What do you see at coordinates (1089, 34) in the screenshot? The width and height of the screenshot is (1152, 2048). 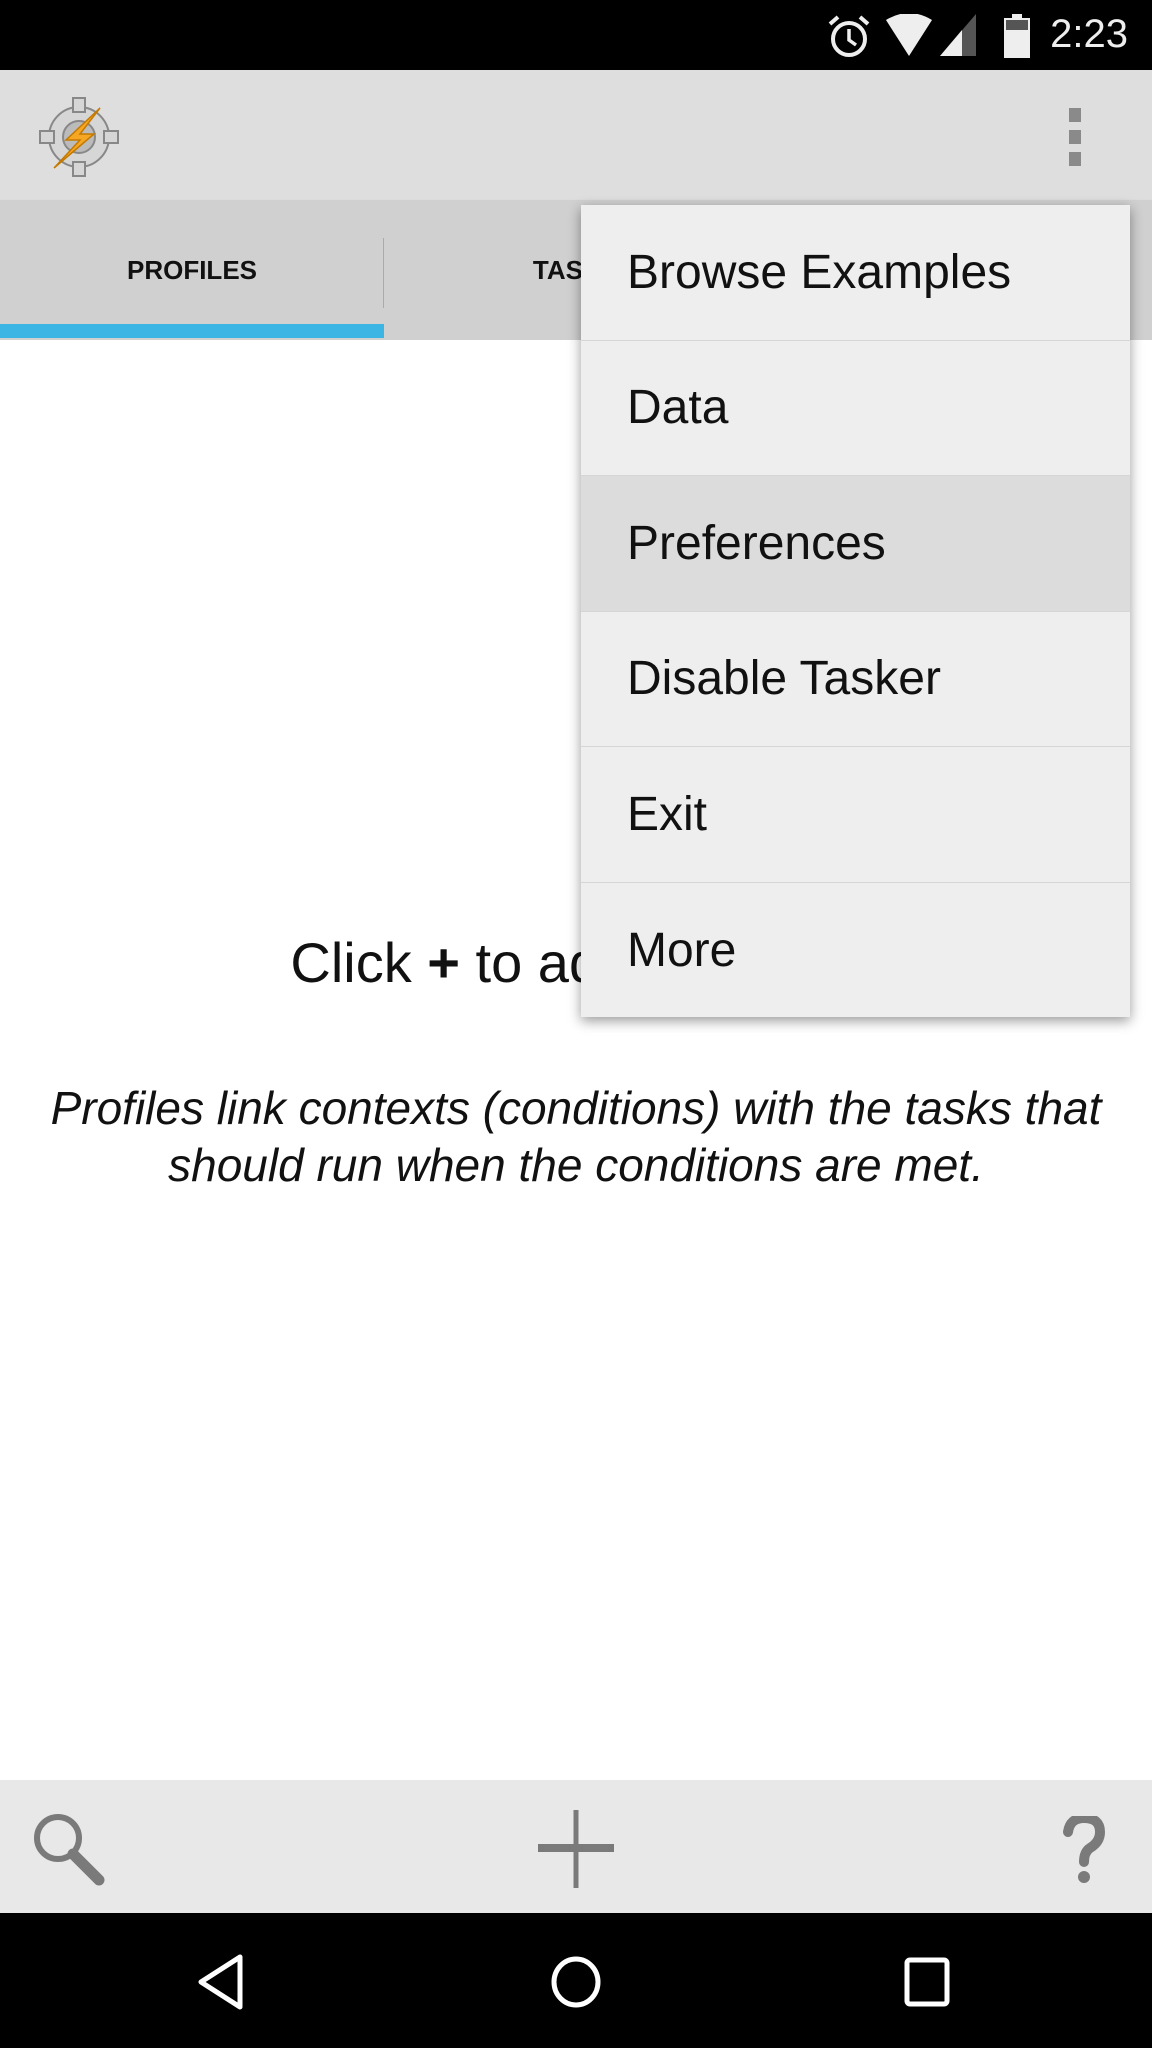 I see `clock: 2:23` at bounding box center [1089, 34].